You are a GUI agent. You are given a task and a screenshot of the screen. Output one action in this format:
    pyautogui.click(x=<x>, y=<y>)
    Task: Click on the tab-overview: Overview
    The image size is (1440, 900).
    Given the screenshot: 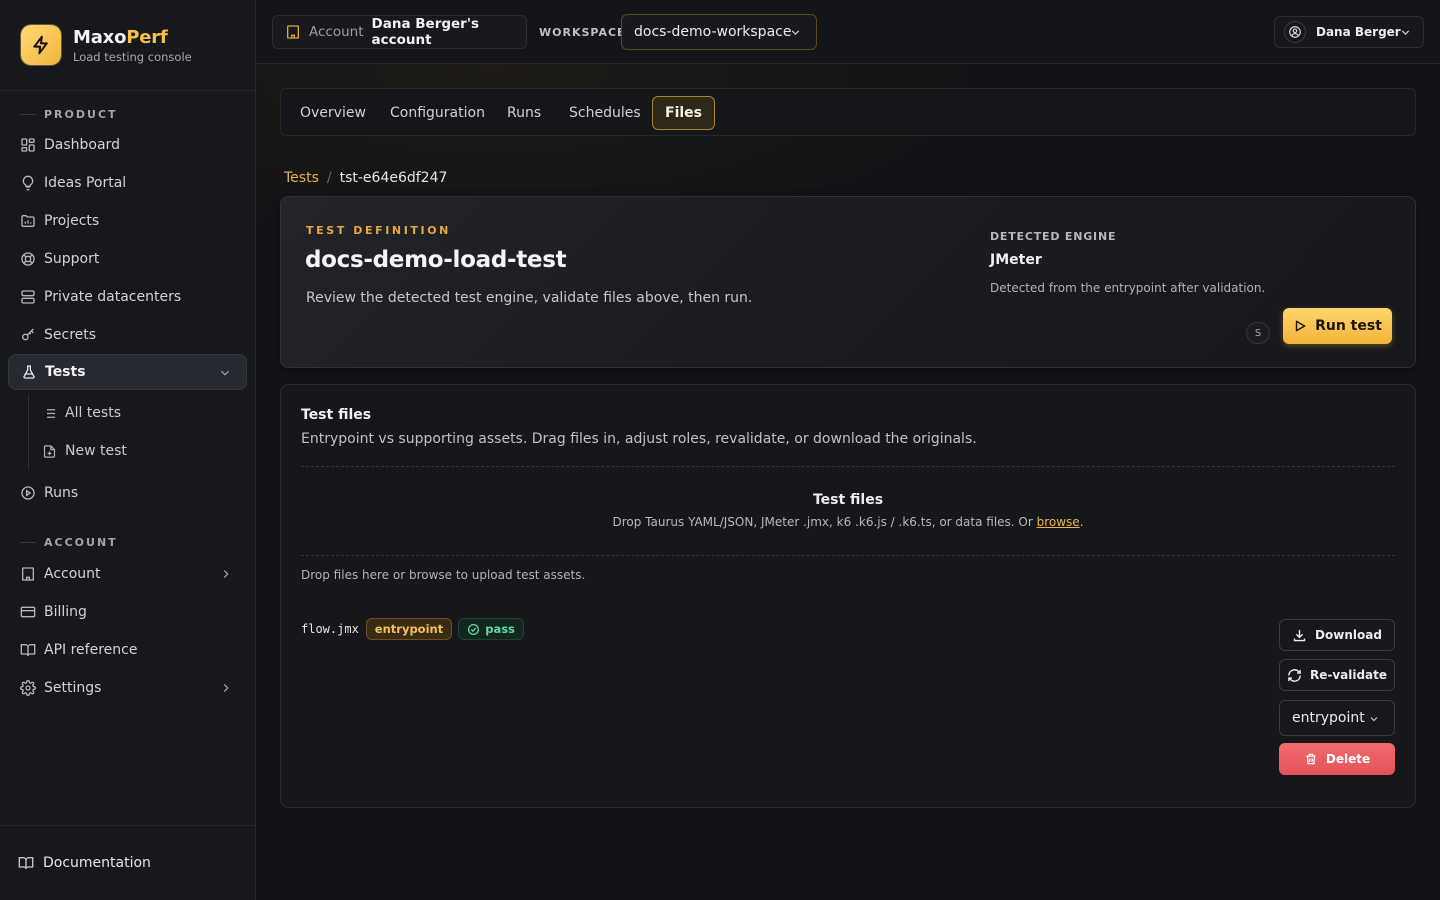 What is the action you would take?
    pyautogui.click(x=333, y=113)
    